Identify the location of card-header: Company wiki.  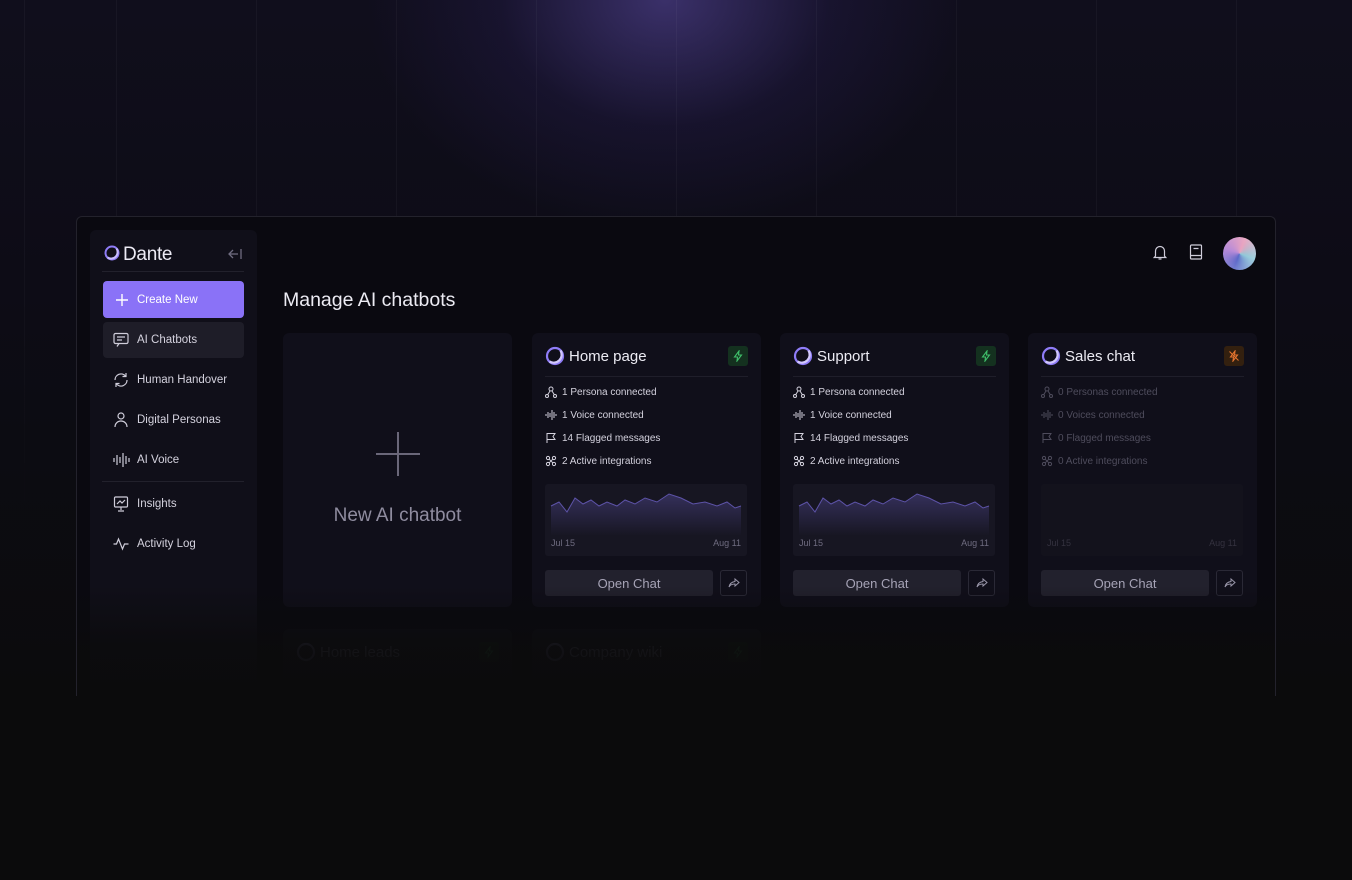
(603, 652).